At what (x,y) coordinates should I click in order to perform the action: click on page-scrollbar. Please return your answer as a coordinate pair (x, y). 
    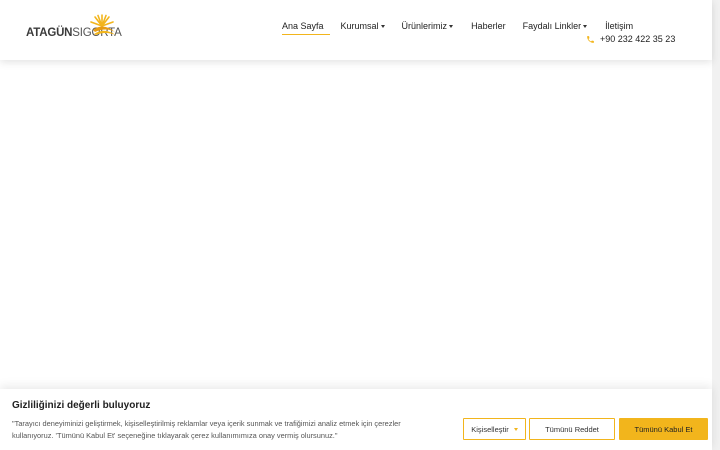
    Looking at the image, I should click on (716, 225).